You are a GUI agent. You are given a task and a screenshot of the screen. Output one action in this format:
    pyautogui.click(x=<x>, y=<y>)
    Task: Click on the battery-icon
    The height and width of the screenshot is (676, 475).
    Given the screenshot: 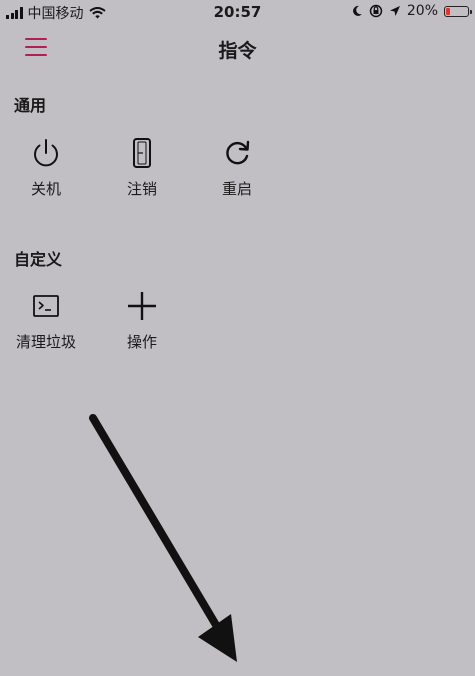 What is the action you would take?
    pyautogui.click(x=458, y=11)
    